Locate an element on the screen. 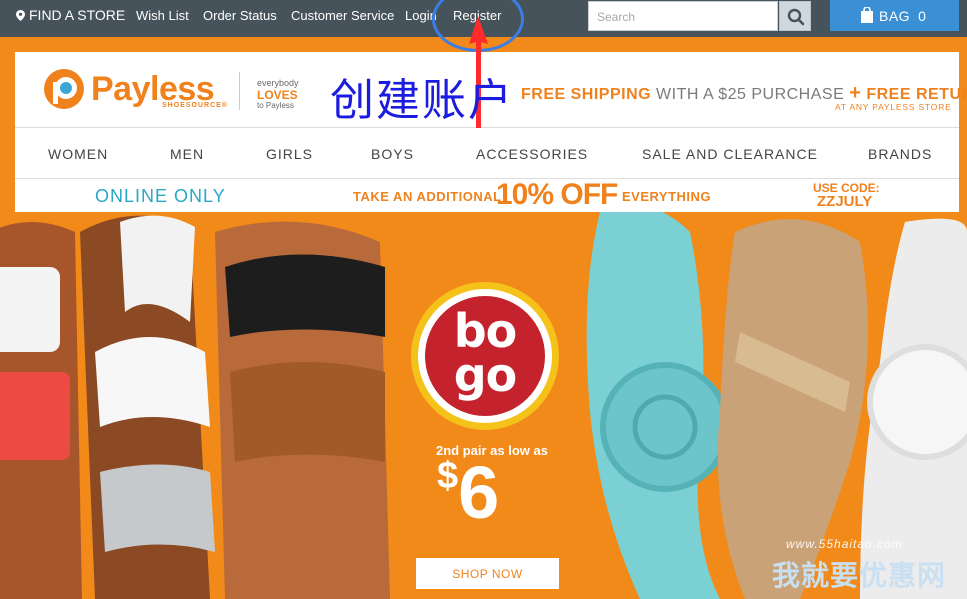 The image size is (967, 599). annotation-label: 创建账户 is located at coordinates (422, 100).